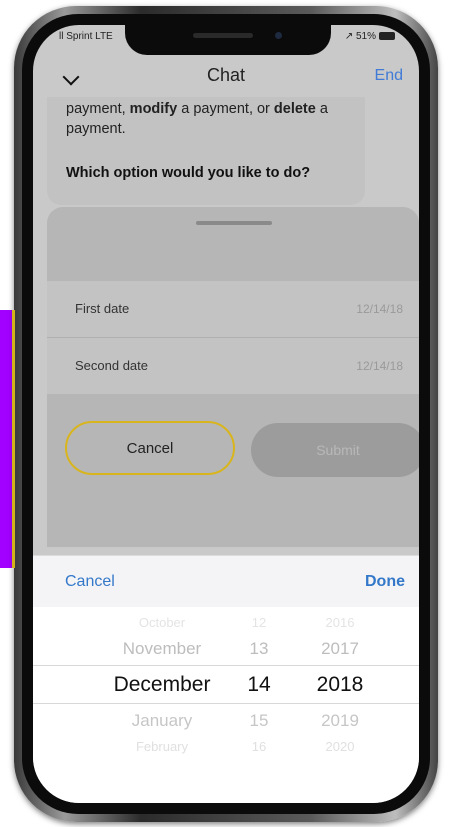 This screenshot has width=451, height=827. What do you see at coordinates (340, 746) in the screenshot?
I see `year-option: 2020` at bounding box center [340, 746].